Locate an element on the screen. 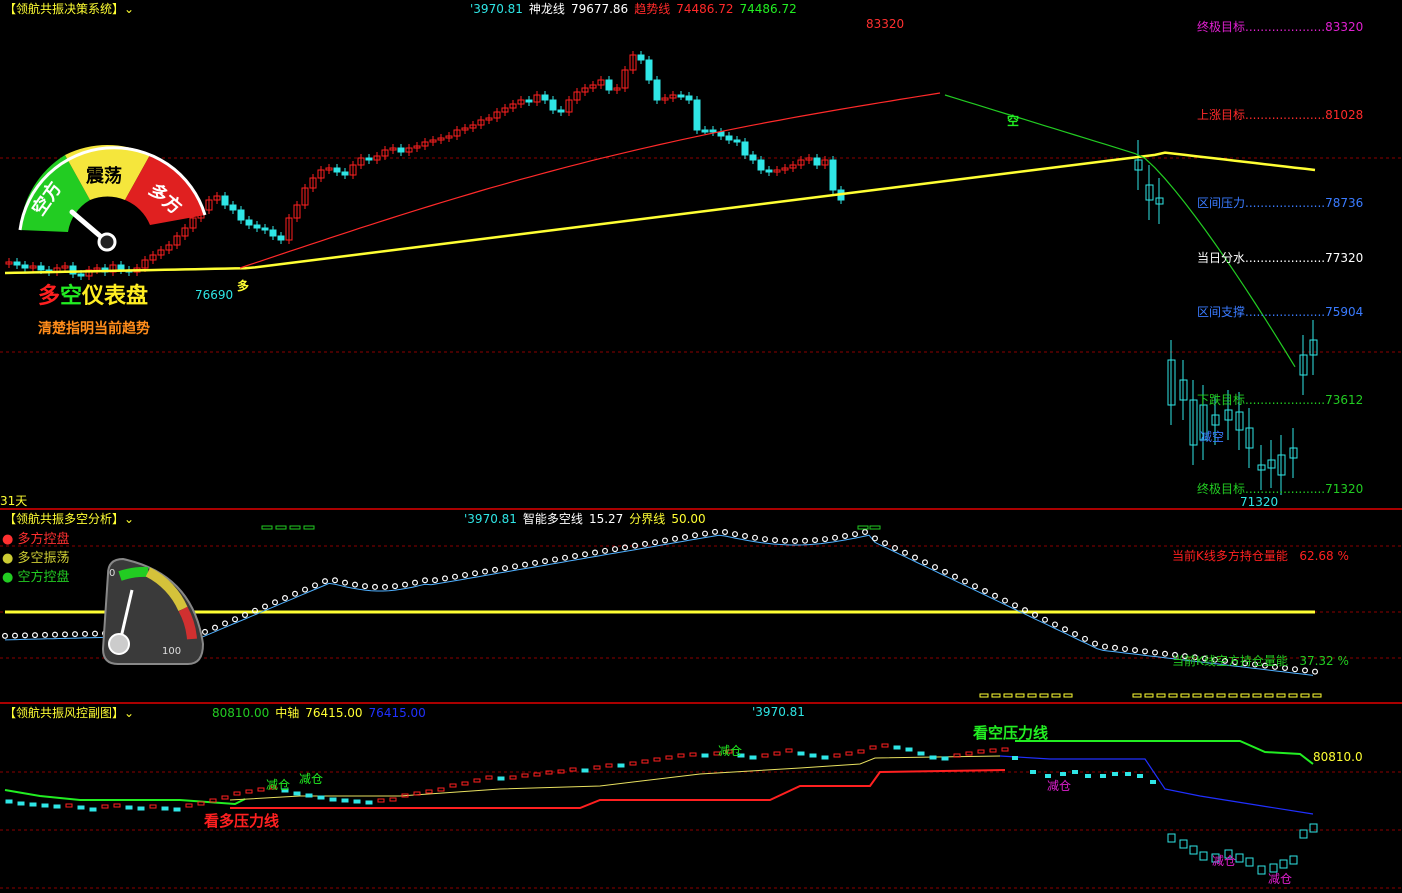 This screenshot has height=893, width=1402. target-level: 终极目标.....................83320 is located at coordinates (1280, 26).